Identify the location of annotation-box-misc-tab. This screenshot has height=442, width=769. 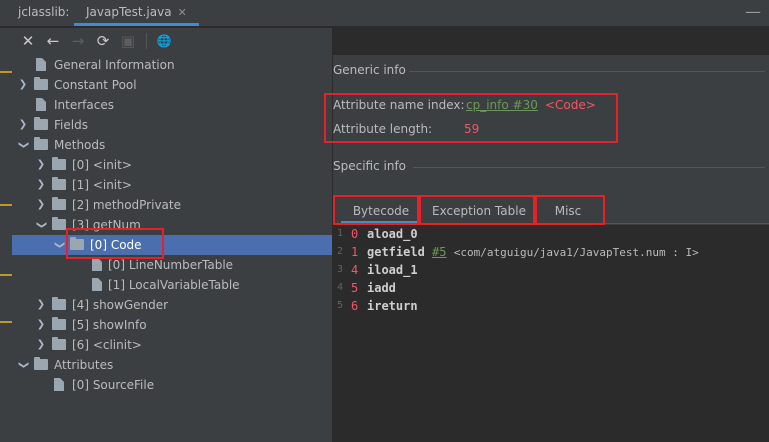
(570, 210).